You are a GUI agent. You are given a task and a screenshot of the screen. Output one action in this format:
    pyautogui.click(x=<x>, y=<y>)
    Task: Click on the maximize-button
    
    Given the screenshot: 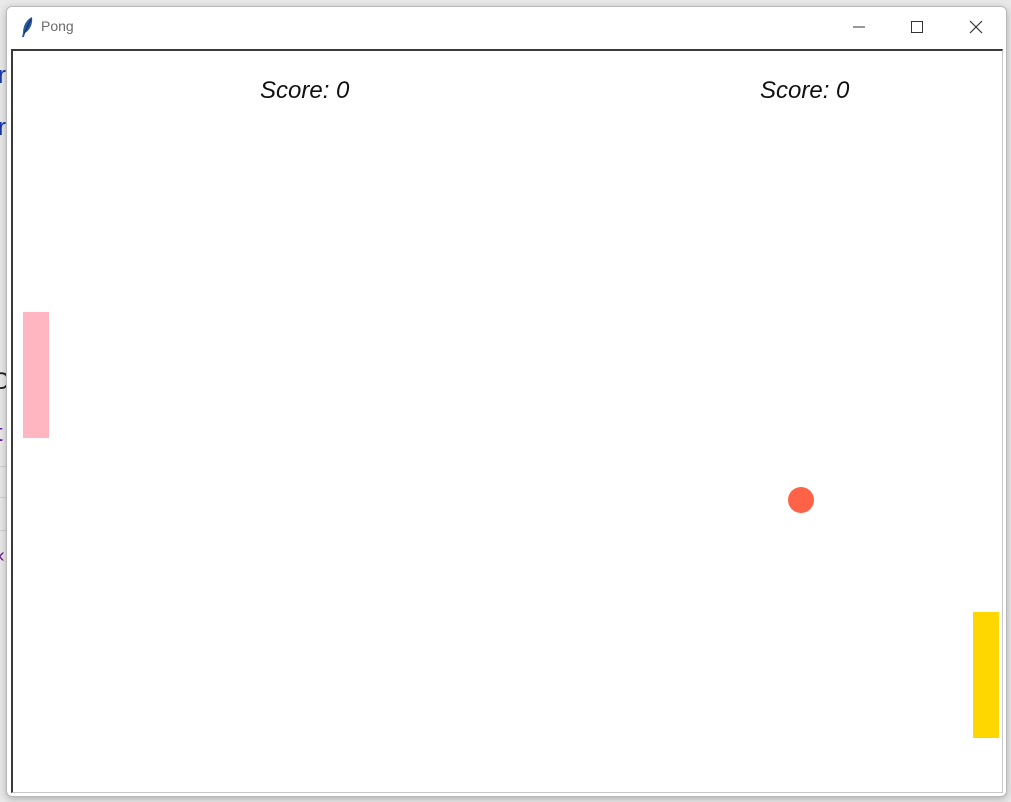 What is the action you would take?
    pyautogui.click(x=917, y=27)
    